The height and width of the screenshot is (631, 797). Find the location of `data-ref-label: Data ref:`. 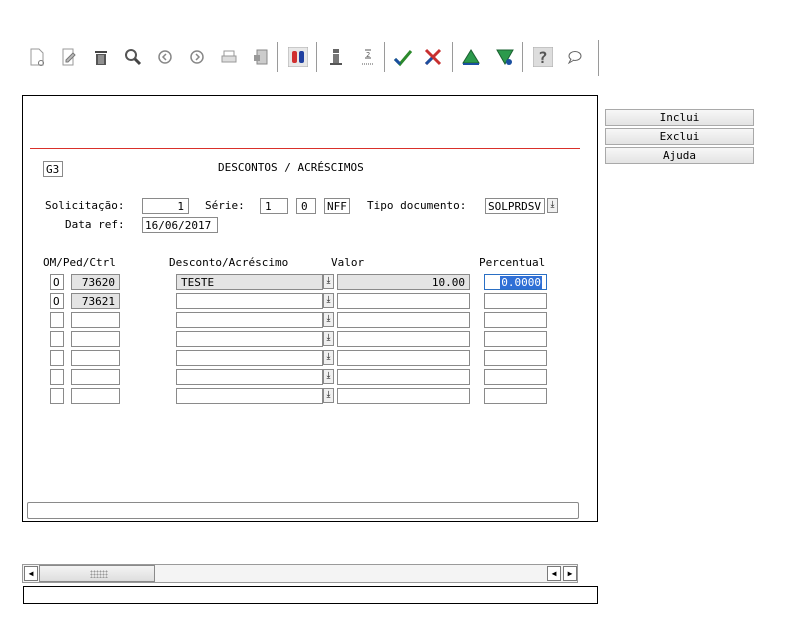

data-ref-label: Data ref: is located at coordinates (95, 224).